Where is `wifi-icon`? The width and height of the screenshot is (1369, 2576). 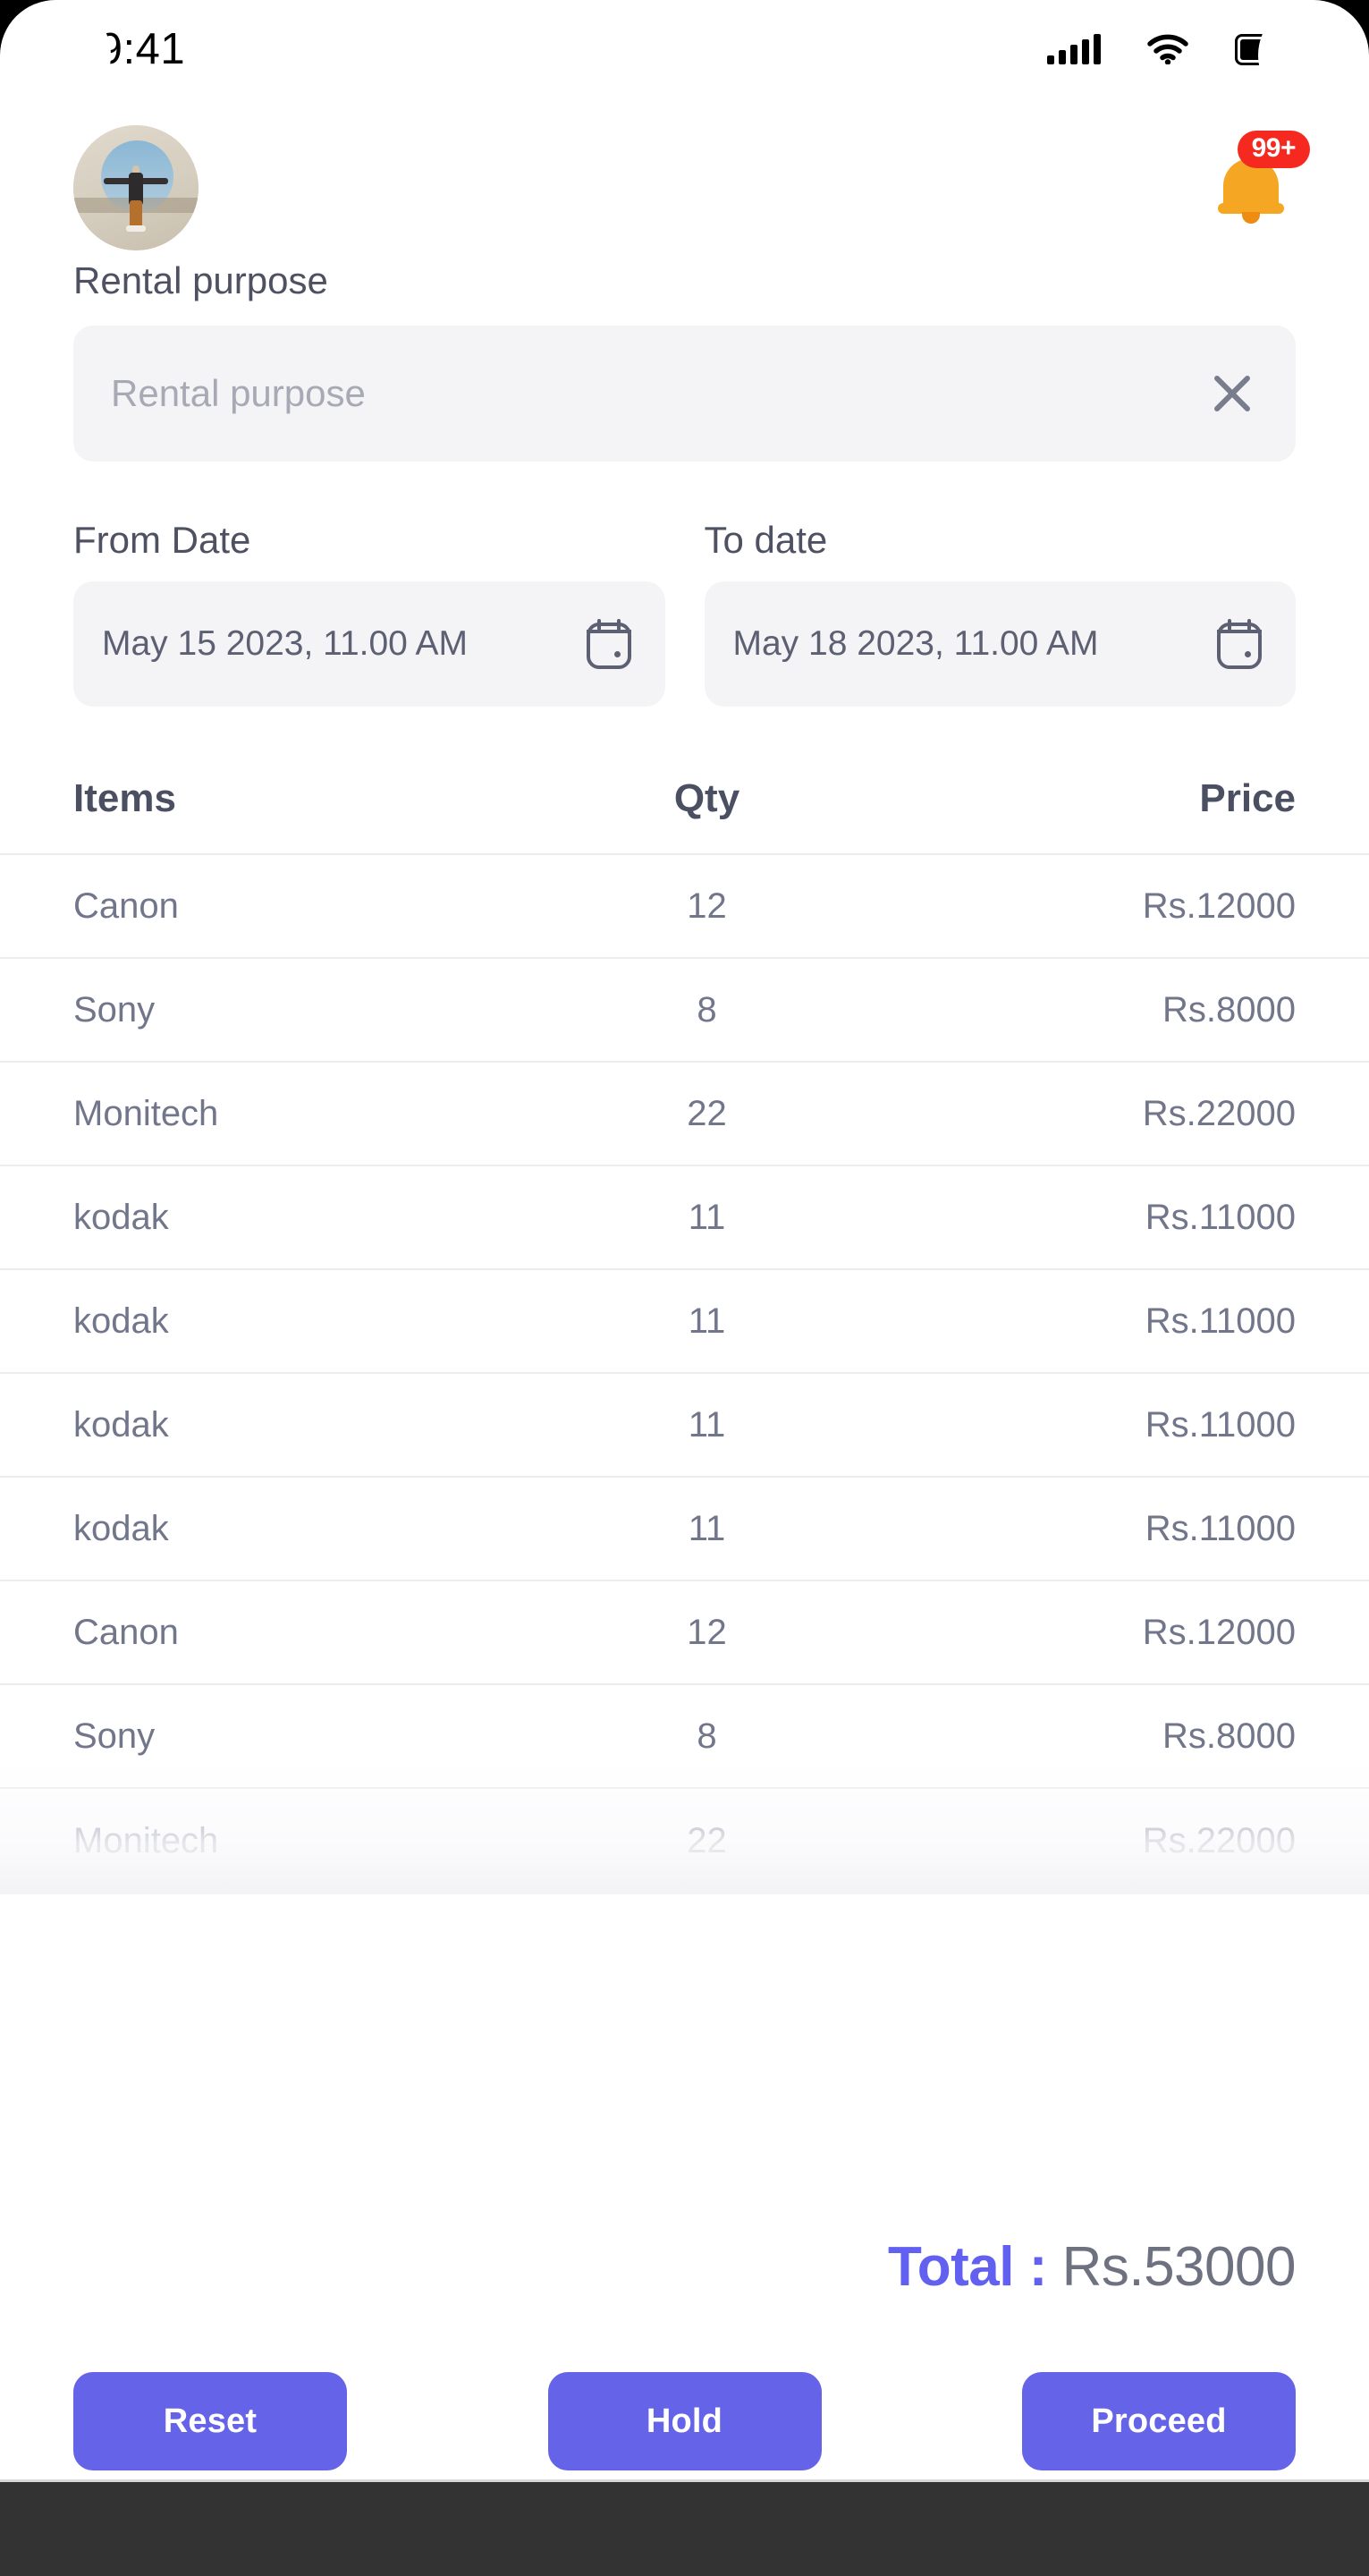
wifi-icon is located at coordinates (1168, 49).